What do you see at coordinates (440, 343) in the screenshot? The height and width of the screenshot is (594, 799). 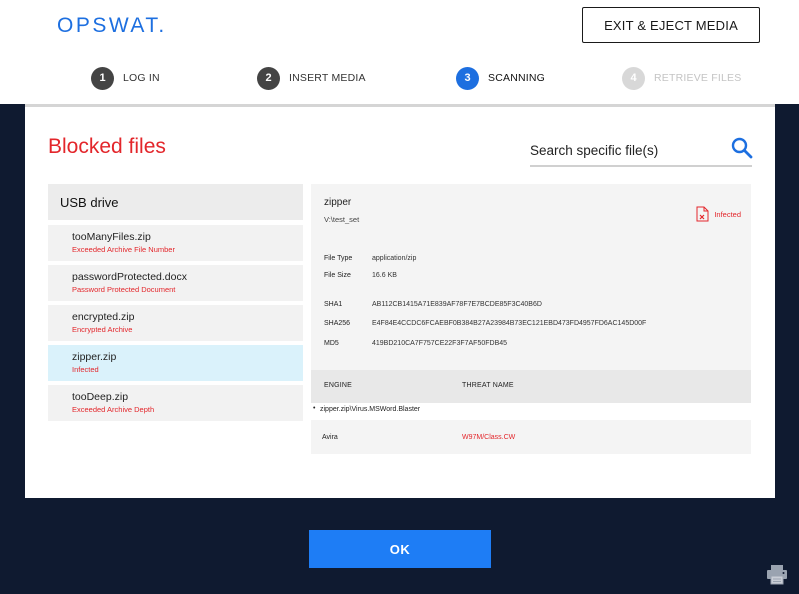 I see `md5-value: 419BD210CA7F757CE22F3F7AF50FDB45` at bounding box center [440, 343].